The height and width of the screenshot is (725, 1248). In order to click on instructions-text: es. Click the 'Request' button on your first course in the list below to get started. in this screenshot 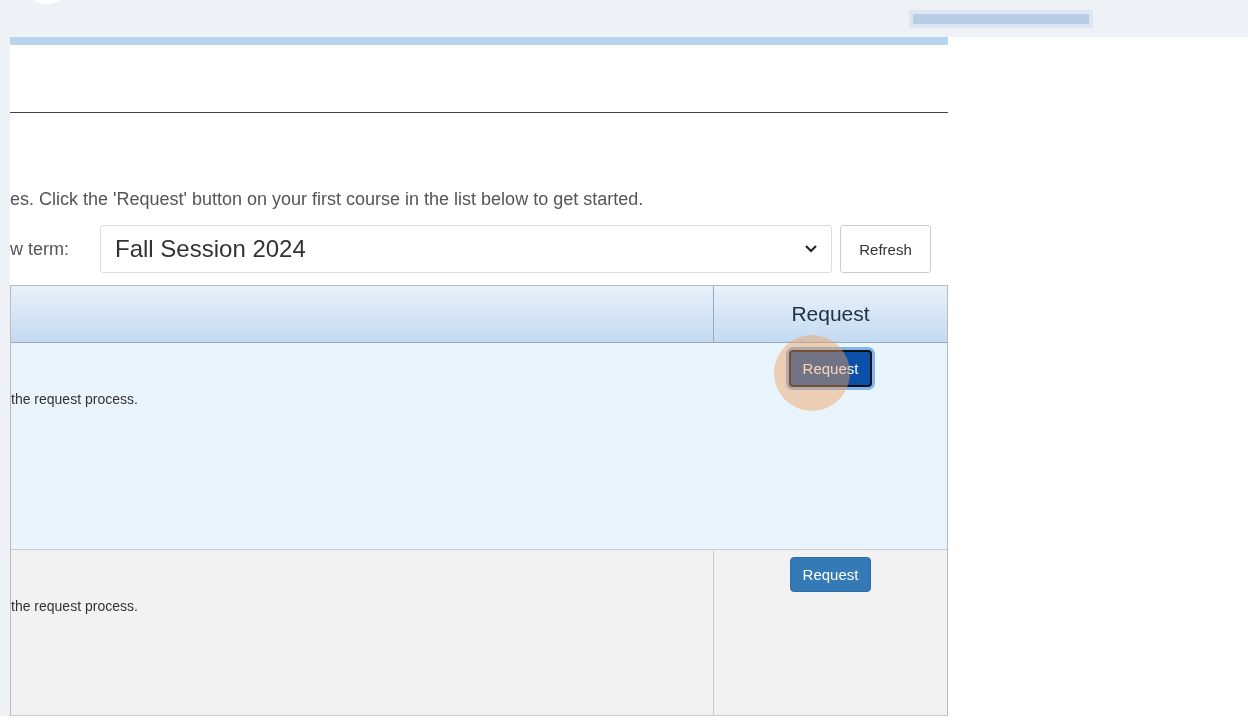, I will do `click(327, 199)`.